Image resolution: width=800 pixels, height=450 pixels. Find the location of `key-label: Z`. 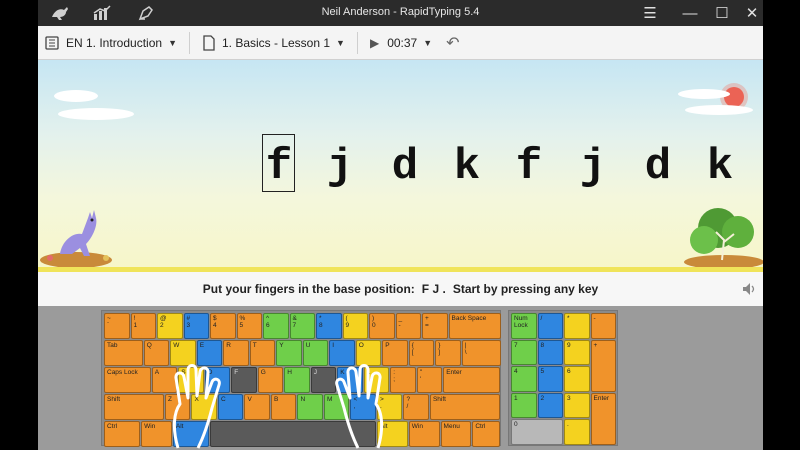

key-label: Z is located at coordinates (169, 399).